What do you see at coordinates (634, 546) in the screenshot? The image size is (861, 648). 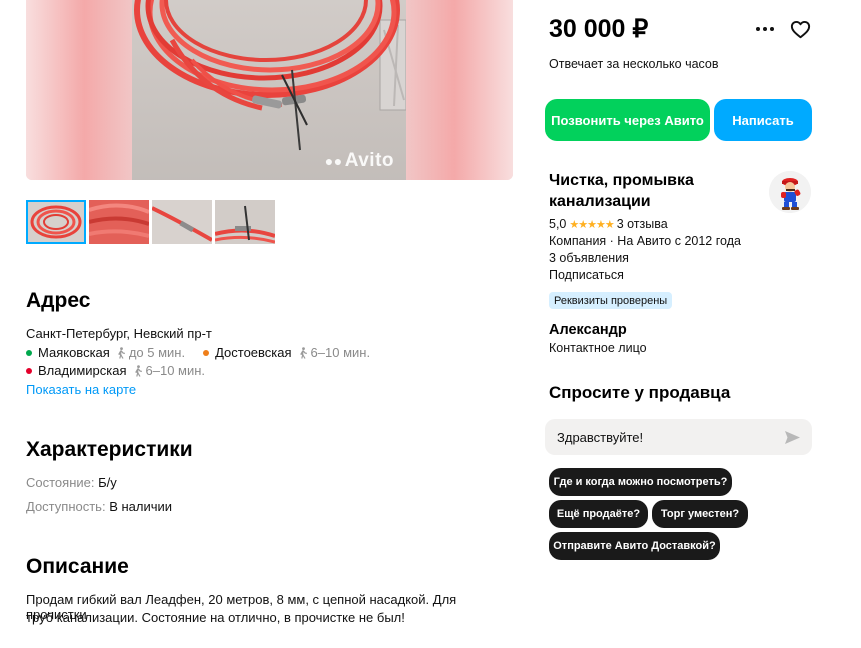 I see `quick-question-chip-4: Отправите Авито Доставкой?` at bounding box center [634, 546].